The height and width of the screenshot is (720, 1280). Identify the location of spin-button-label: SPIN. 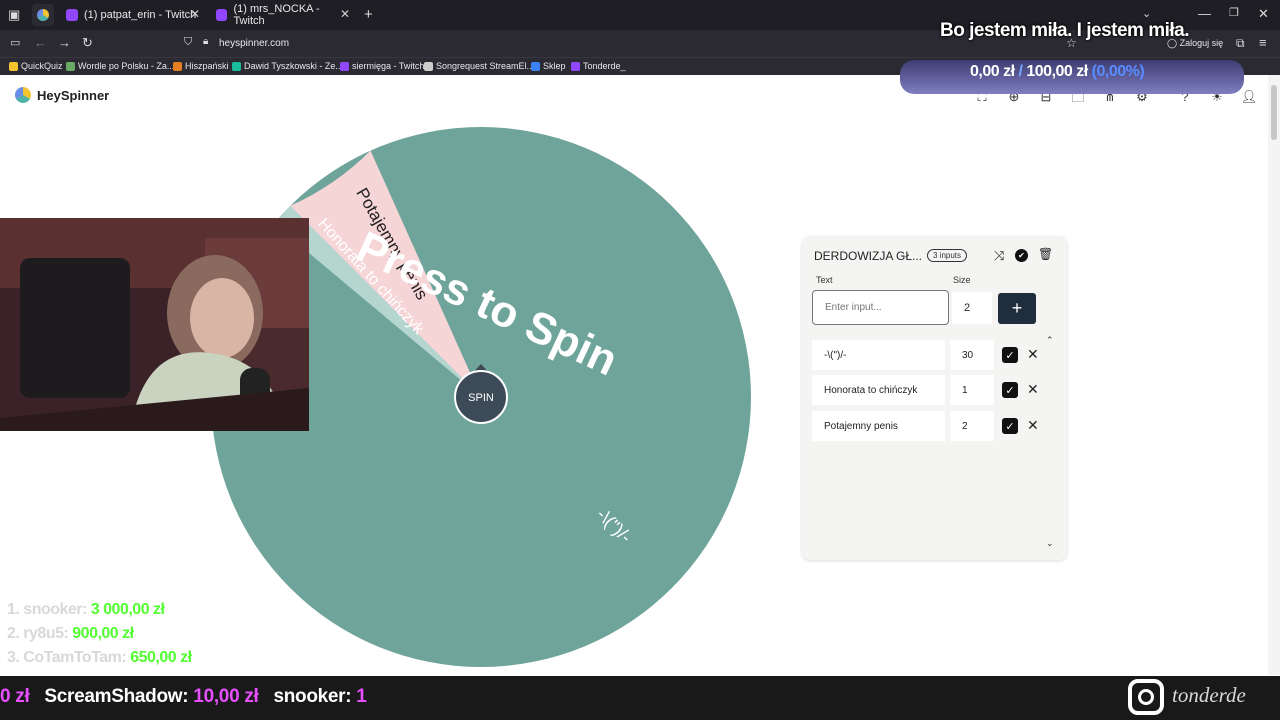
(481, 398).